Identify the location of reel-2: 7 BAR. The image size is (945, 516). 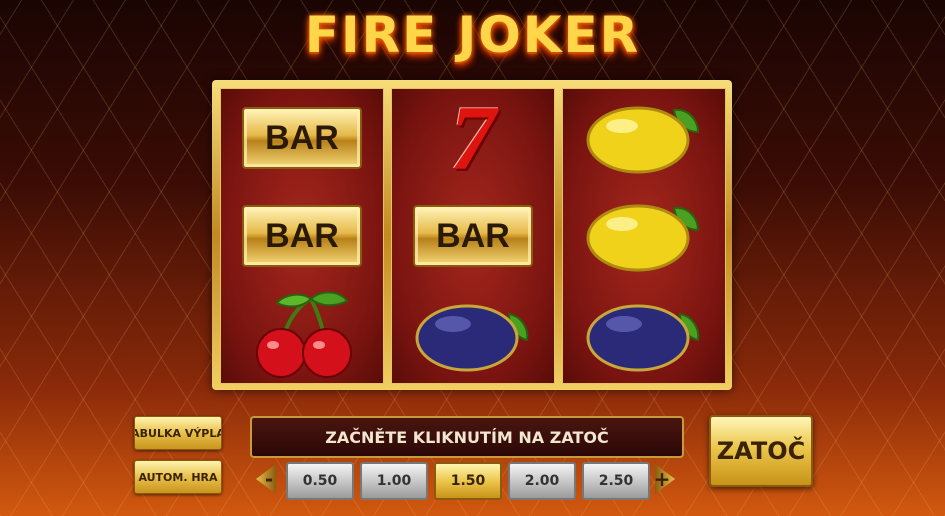
(473, 236).